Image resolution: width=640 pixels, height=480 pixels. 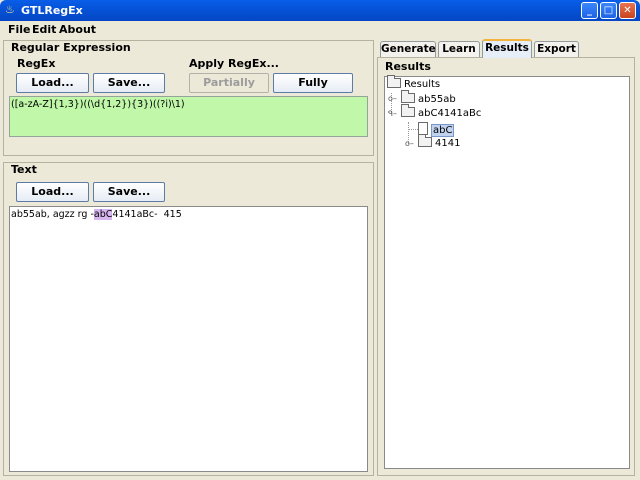 I want to click on menu-bar: File Edit About, so click(x=320, y=29).